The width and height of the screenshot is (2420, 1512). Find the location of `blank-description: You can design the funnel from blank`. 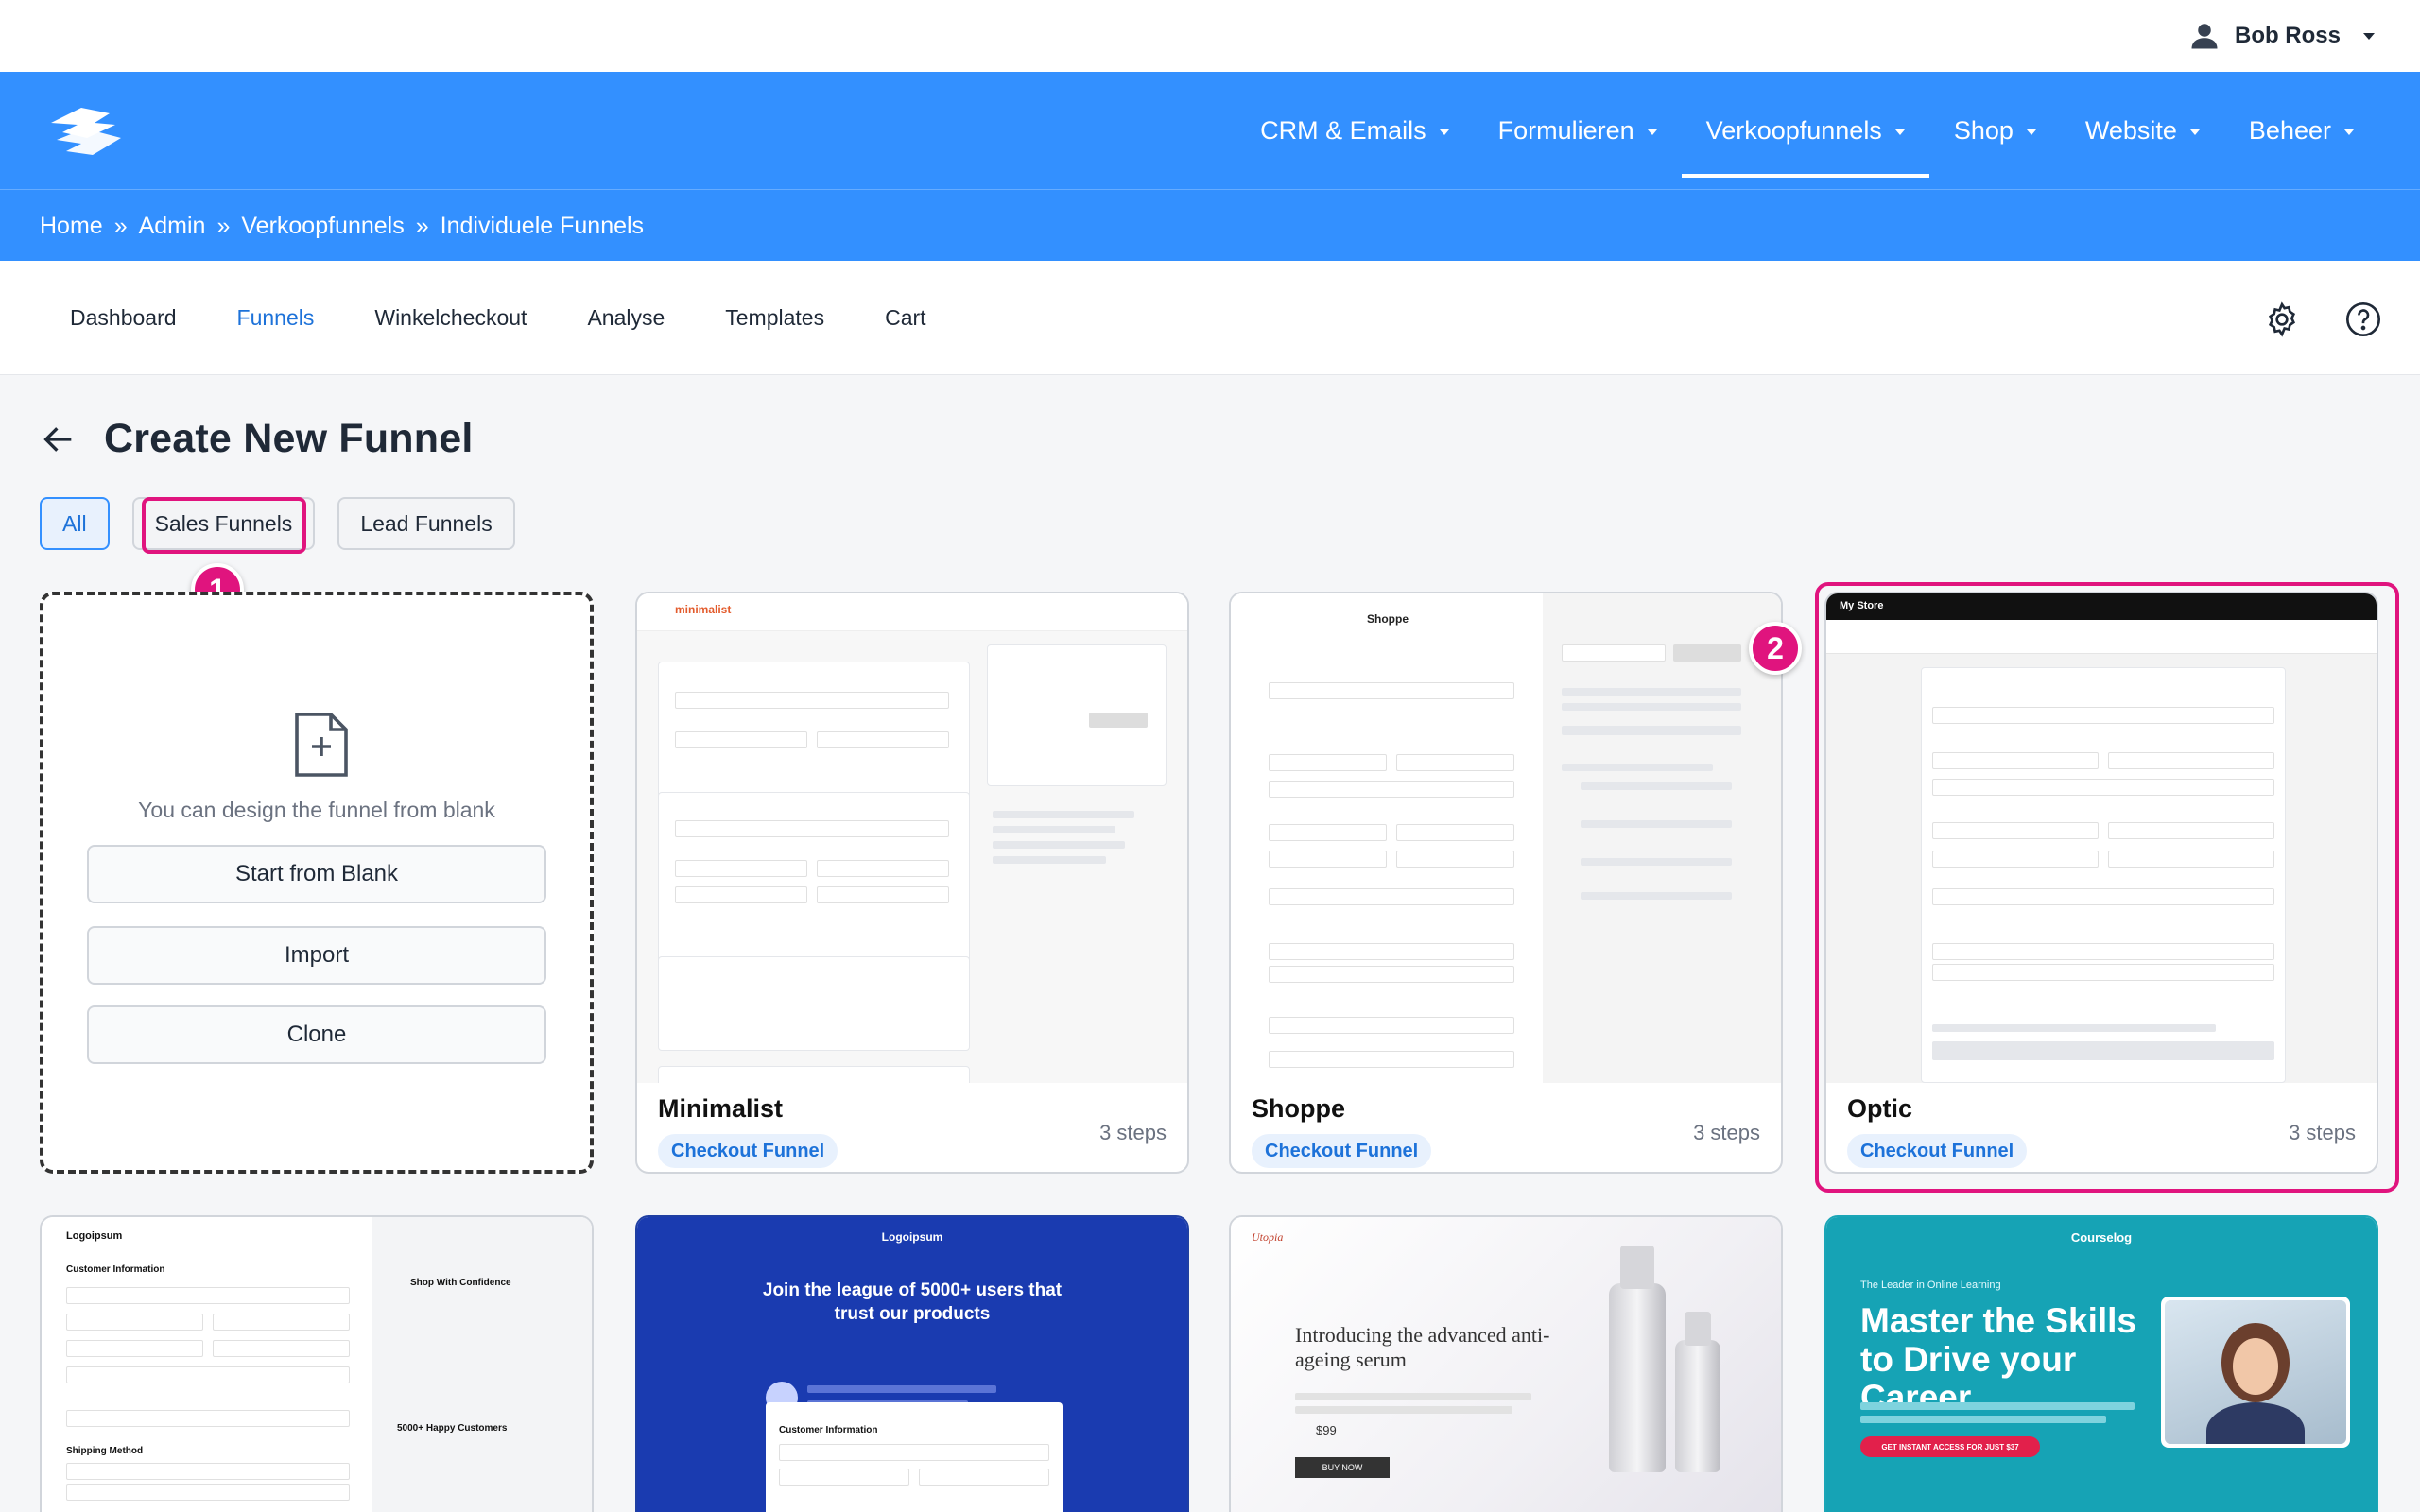

blank-description: You can design the funnel from blank is located at coordinates (316, 810).